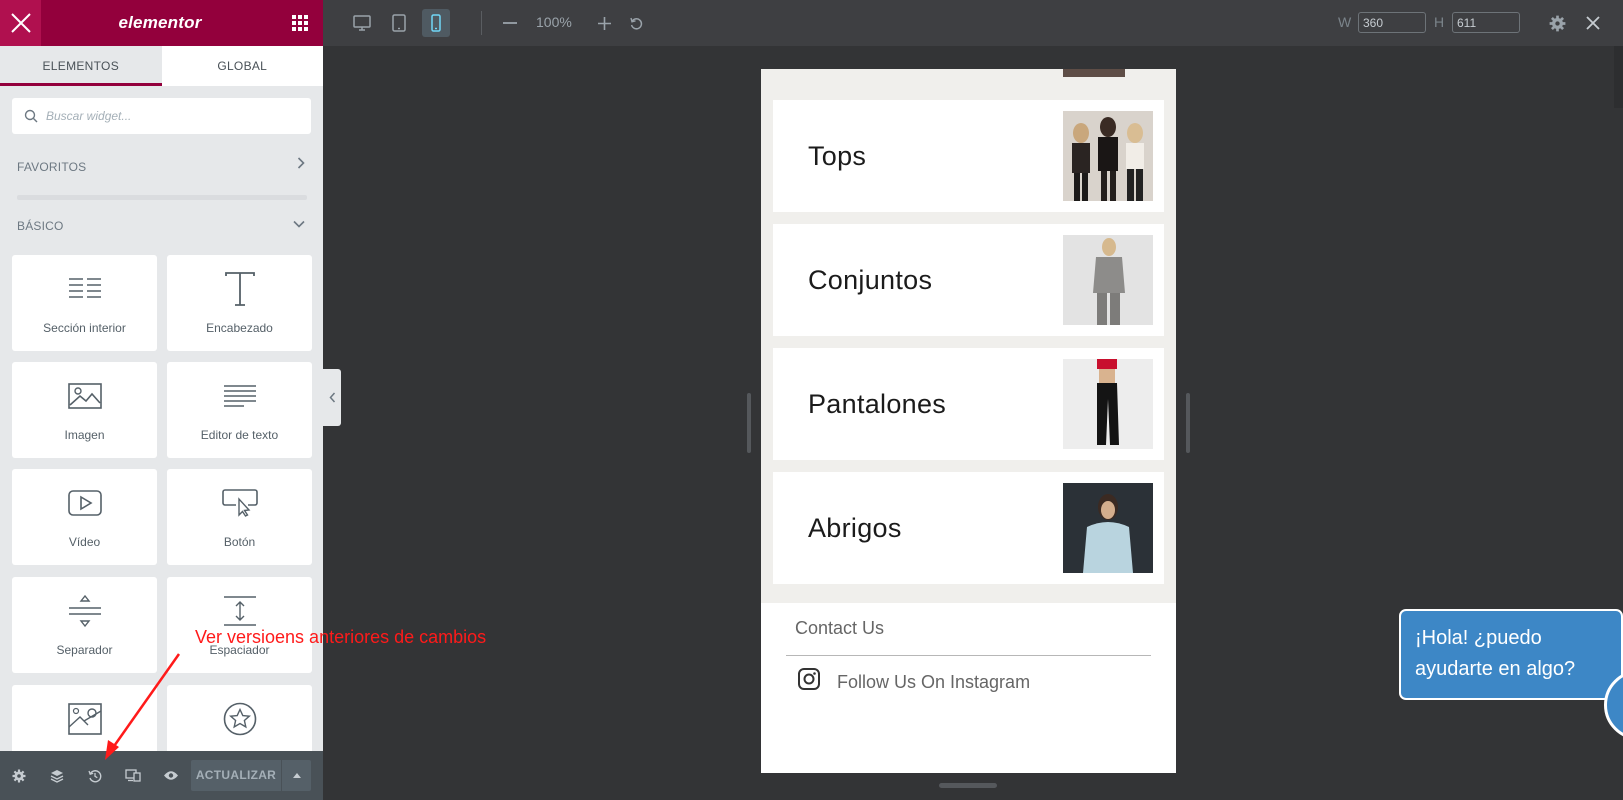 The height and width of the screenshot is (800, 1623). I want to click on plus-icon, so click(604, 23).